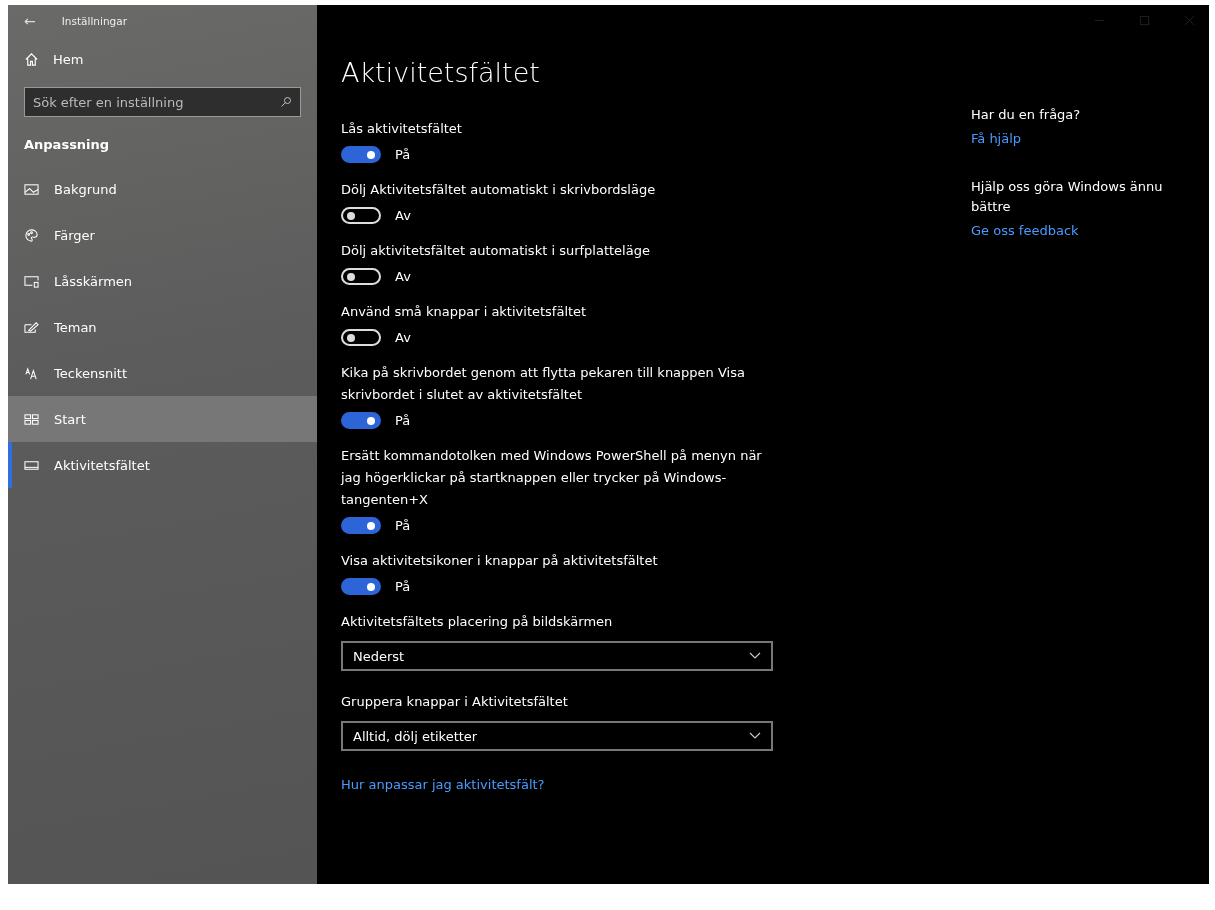  I want to click on help-heading: Har du en fråga?, so click(1026, 115).